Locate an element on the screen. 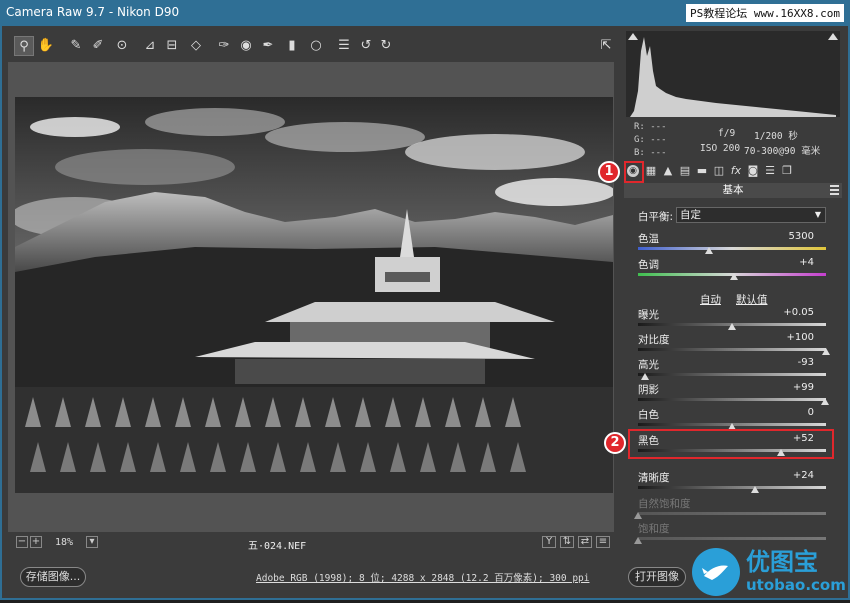 This screenshot has height=603, width=850. highlights-label: 高光 is located at coordinates (648, 365).